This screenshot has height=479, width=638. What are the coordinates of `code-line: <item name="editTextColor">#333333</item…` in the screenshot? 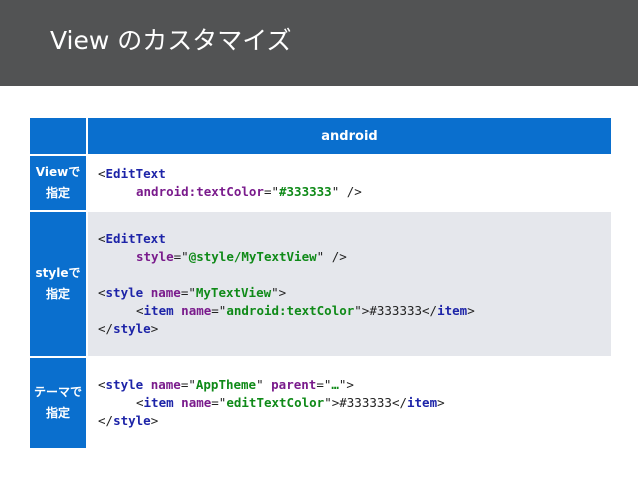 It's located at (290, 402).